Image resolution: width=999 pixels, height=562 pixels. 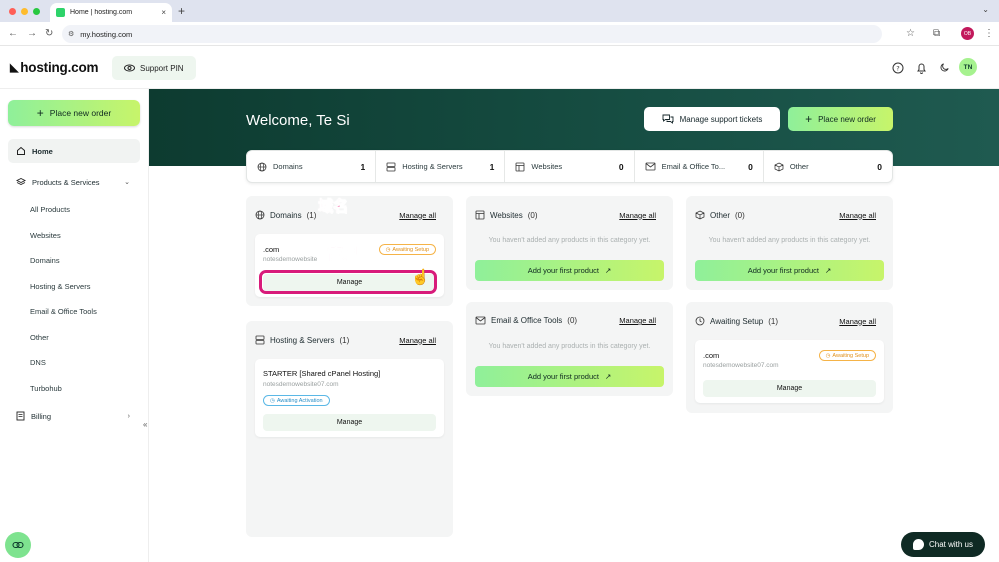 What do you see at coordinates (417, 215) in the screenshot?
I see `domains-manage-all-link: Manage all` at bounding box center [417, 215].